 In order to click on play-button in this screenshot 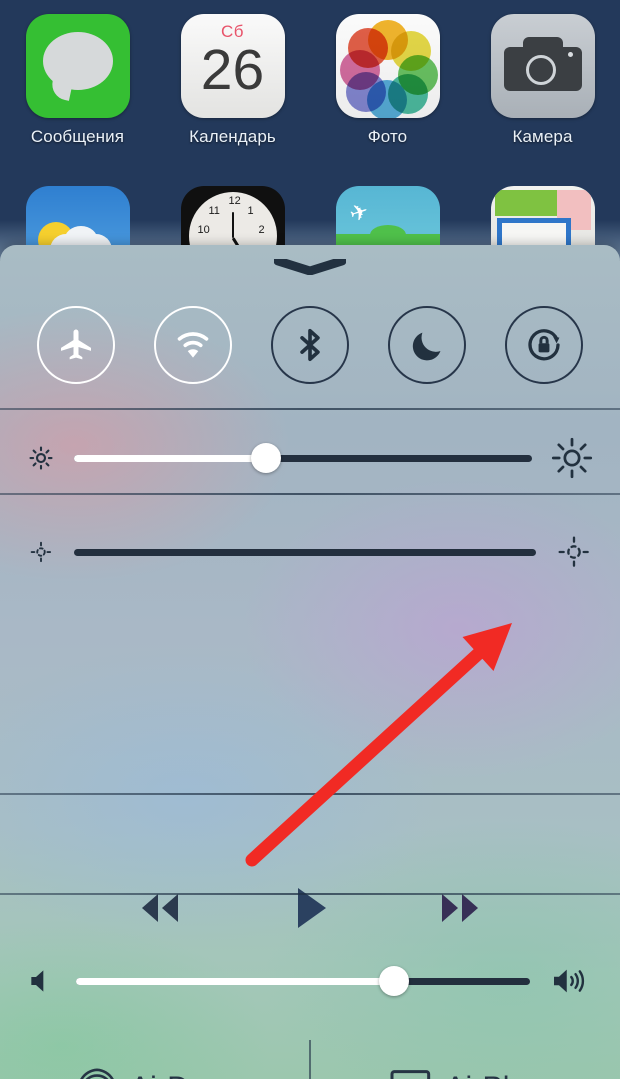, I will do `click(310, 908)`.